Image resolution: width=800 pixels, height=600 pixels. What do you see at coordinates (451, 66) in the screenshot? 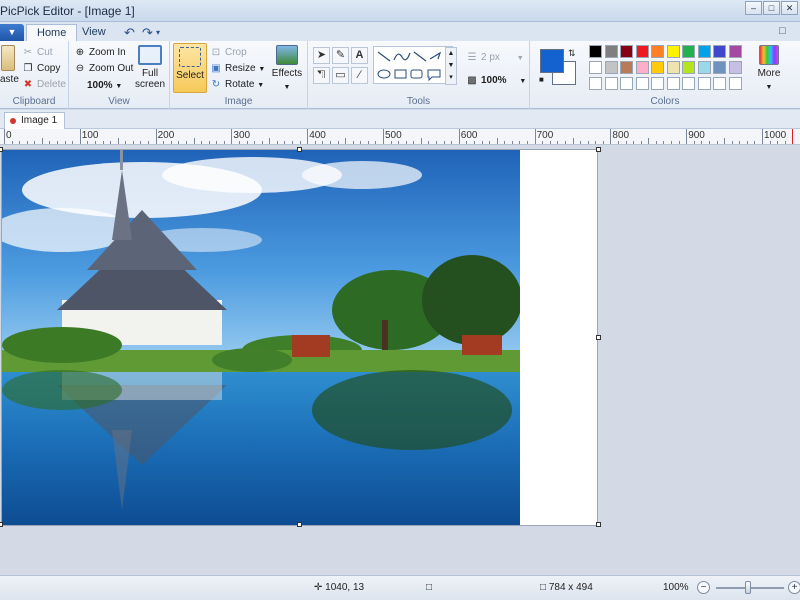
I see `shapes-scroll: ▲ ▼ ▾` at bounding box center [451, 66].